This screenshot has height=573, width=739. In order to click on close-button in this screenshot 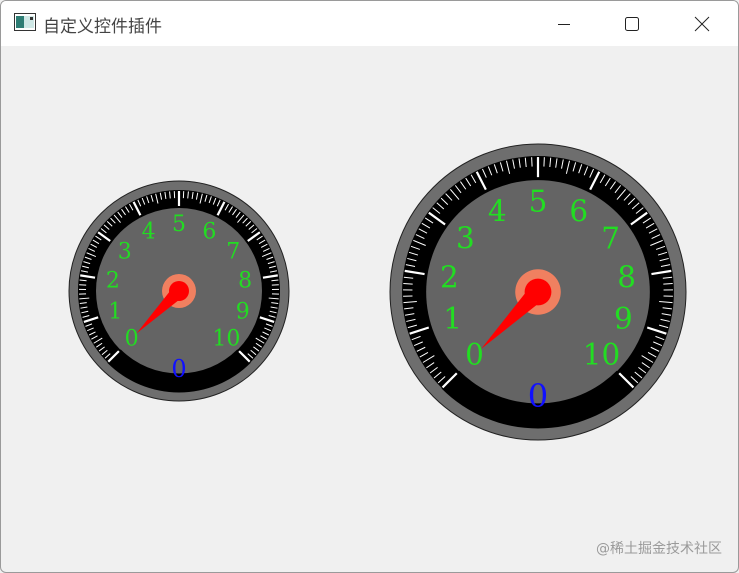, I will do `click(702, 23)`.